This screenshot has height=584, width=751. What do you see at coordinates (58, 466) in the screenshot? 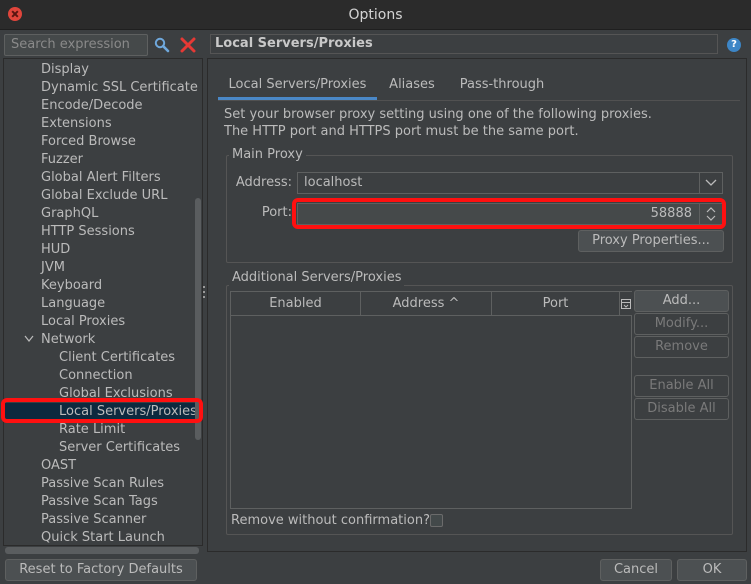
I see `tree-item: OAST` at bounding box center [58, 466].